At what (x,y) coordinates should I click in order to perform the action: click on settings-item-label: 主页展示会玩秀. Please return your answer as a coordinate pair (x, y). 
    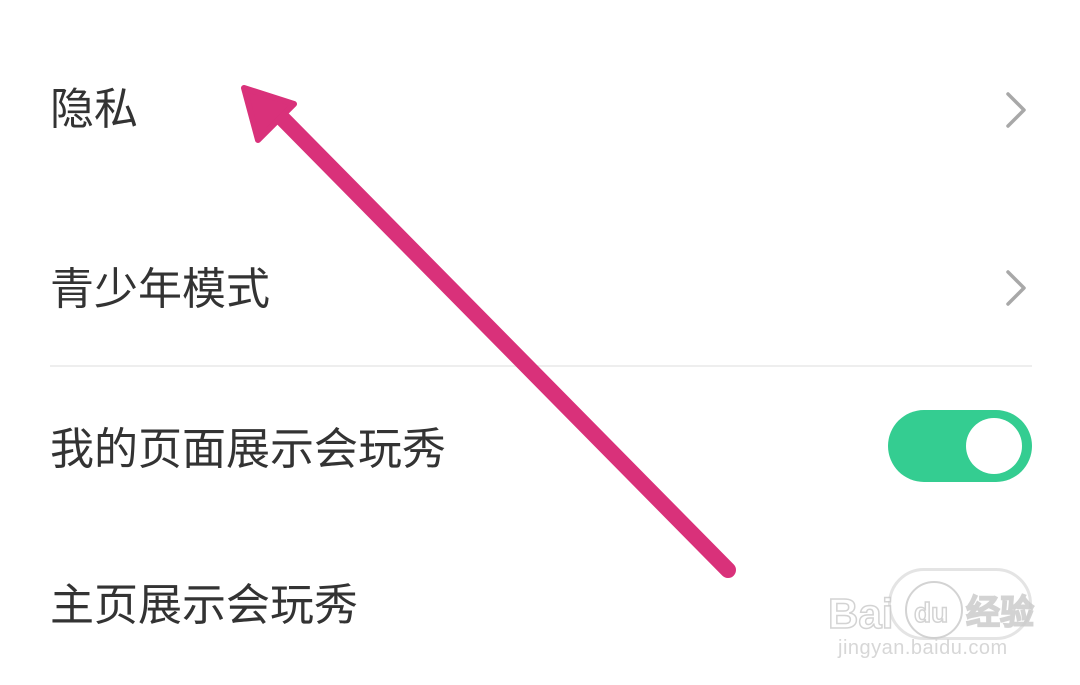
    Looking at the image, I should click on (204, 605).